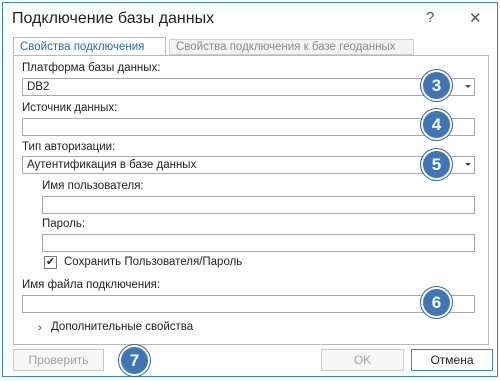  I want to click on save-credentials-label: Сохранить Пользователя/Пароль, so click(153, 262).